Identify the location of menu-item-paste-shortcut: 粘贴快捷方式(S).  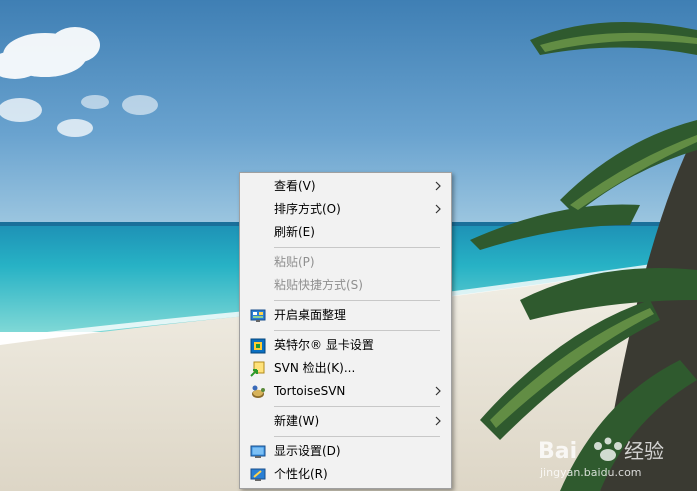
(345, 285).